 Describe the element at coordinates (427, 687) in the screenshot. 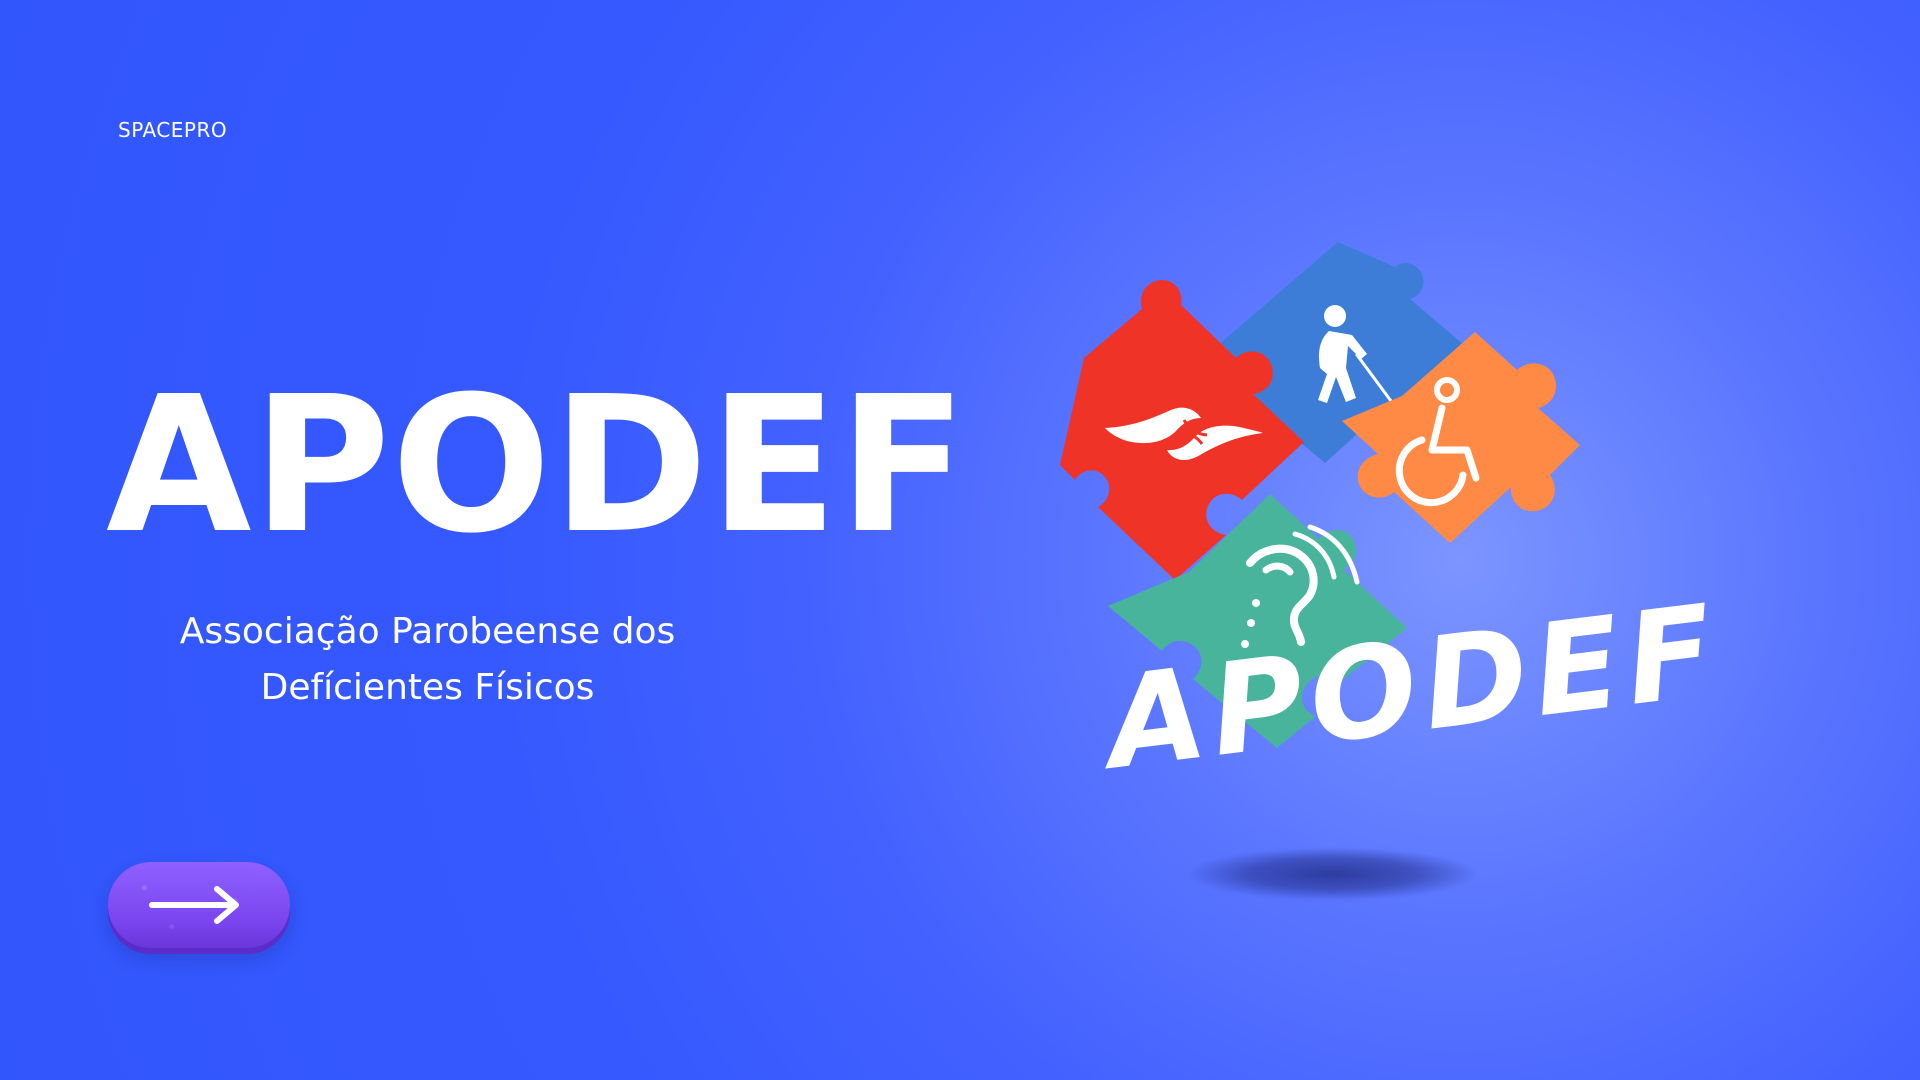

I see `hero-subtitle-line-2: Defícientes Físicos` at that location.